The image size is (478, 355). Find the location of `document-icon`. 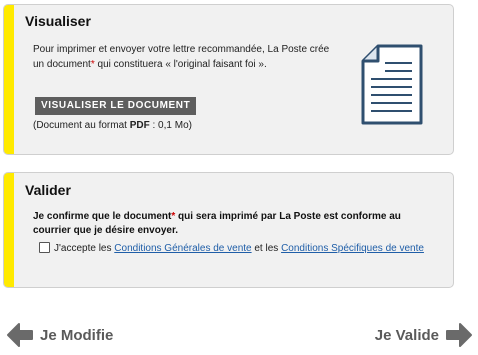

document-icon is located at coordinates (392, 87).